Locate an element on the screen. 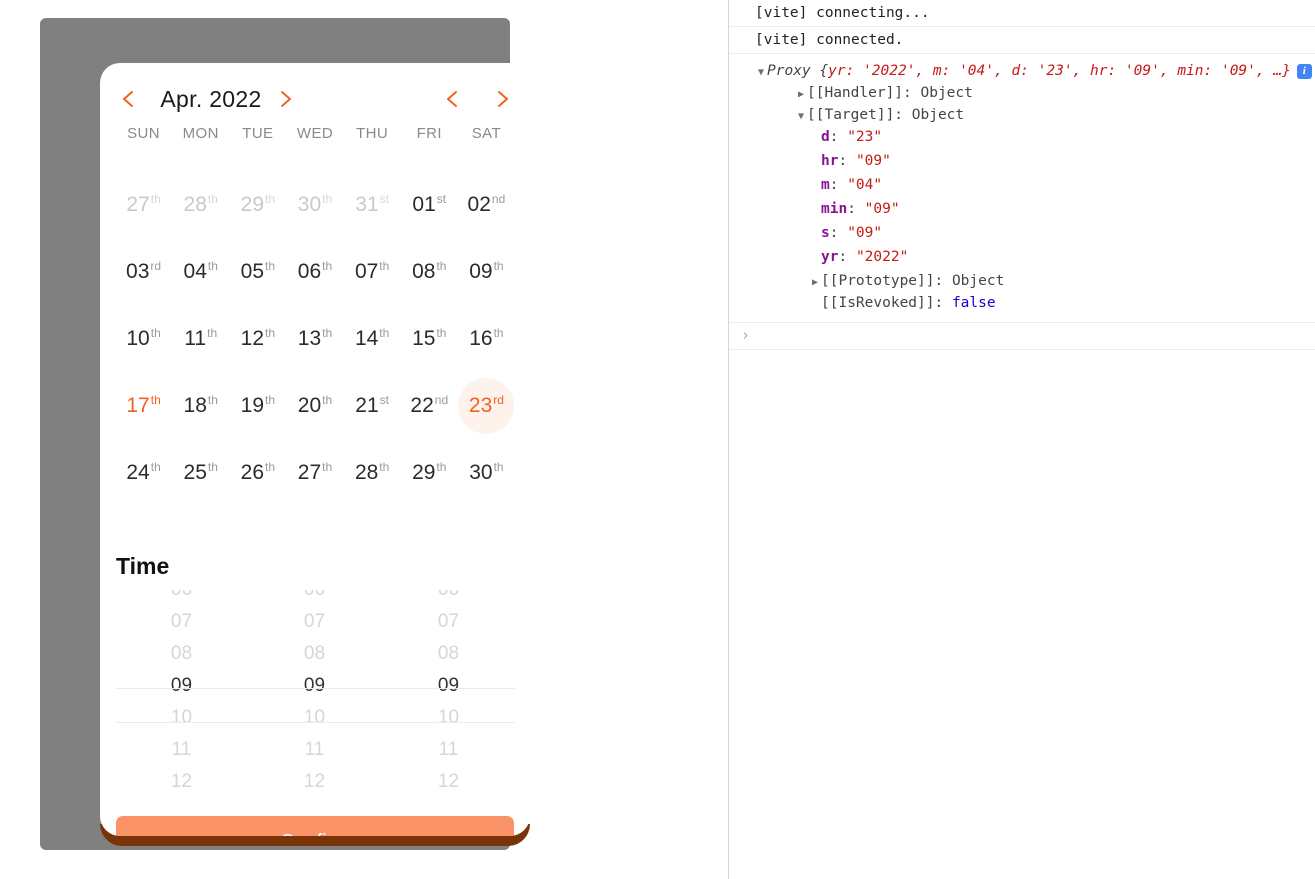 Image resolution: width=1315 pixels, height=879 pixels. time-item-hour: 07 is located at coordinates (181, 622).